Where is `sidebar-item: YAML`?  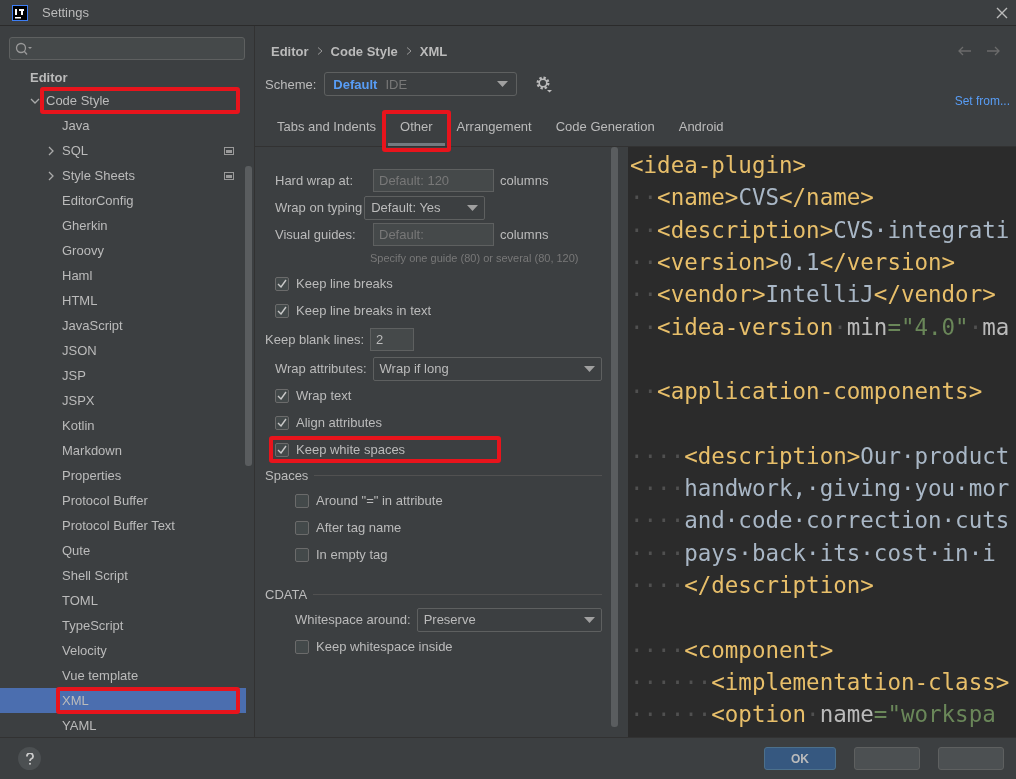 sidebar-item: YAML is located at coordinates (123, 725).